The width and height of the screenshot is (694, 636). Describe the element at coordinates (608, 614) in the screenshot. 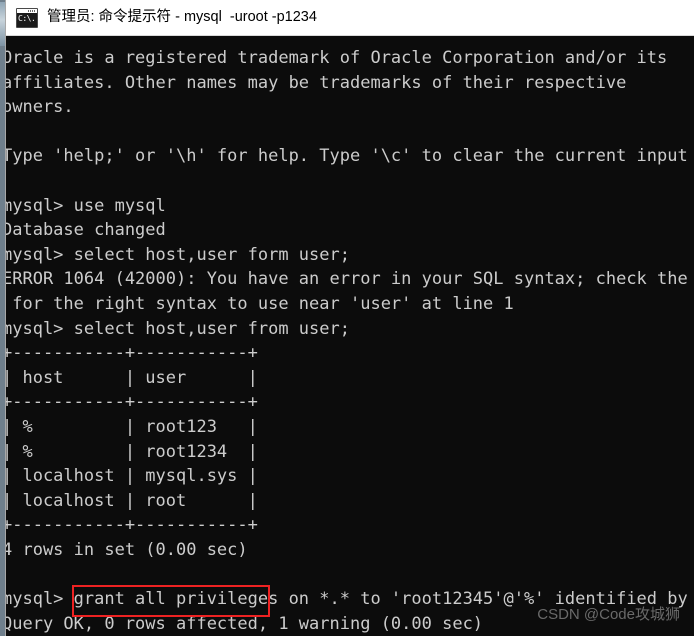

I see `watermark-text: CSDN @Code攻城狮` at that location.